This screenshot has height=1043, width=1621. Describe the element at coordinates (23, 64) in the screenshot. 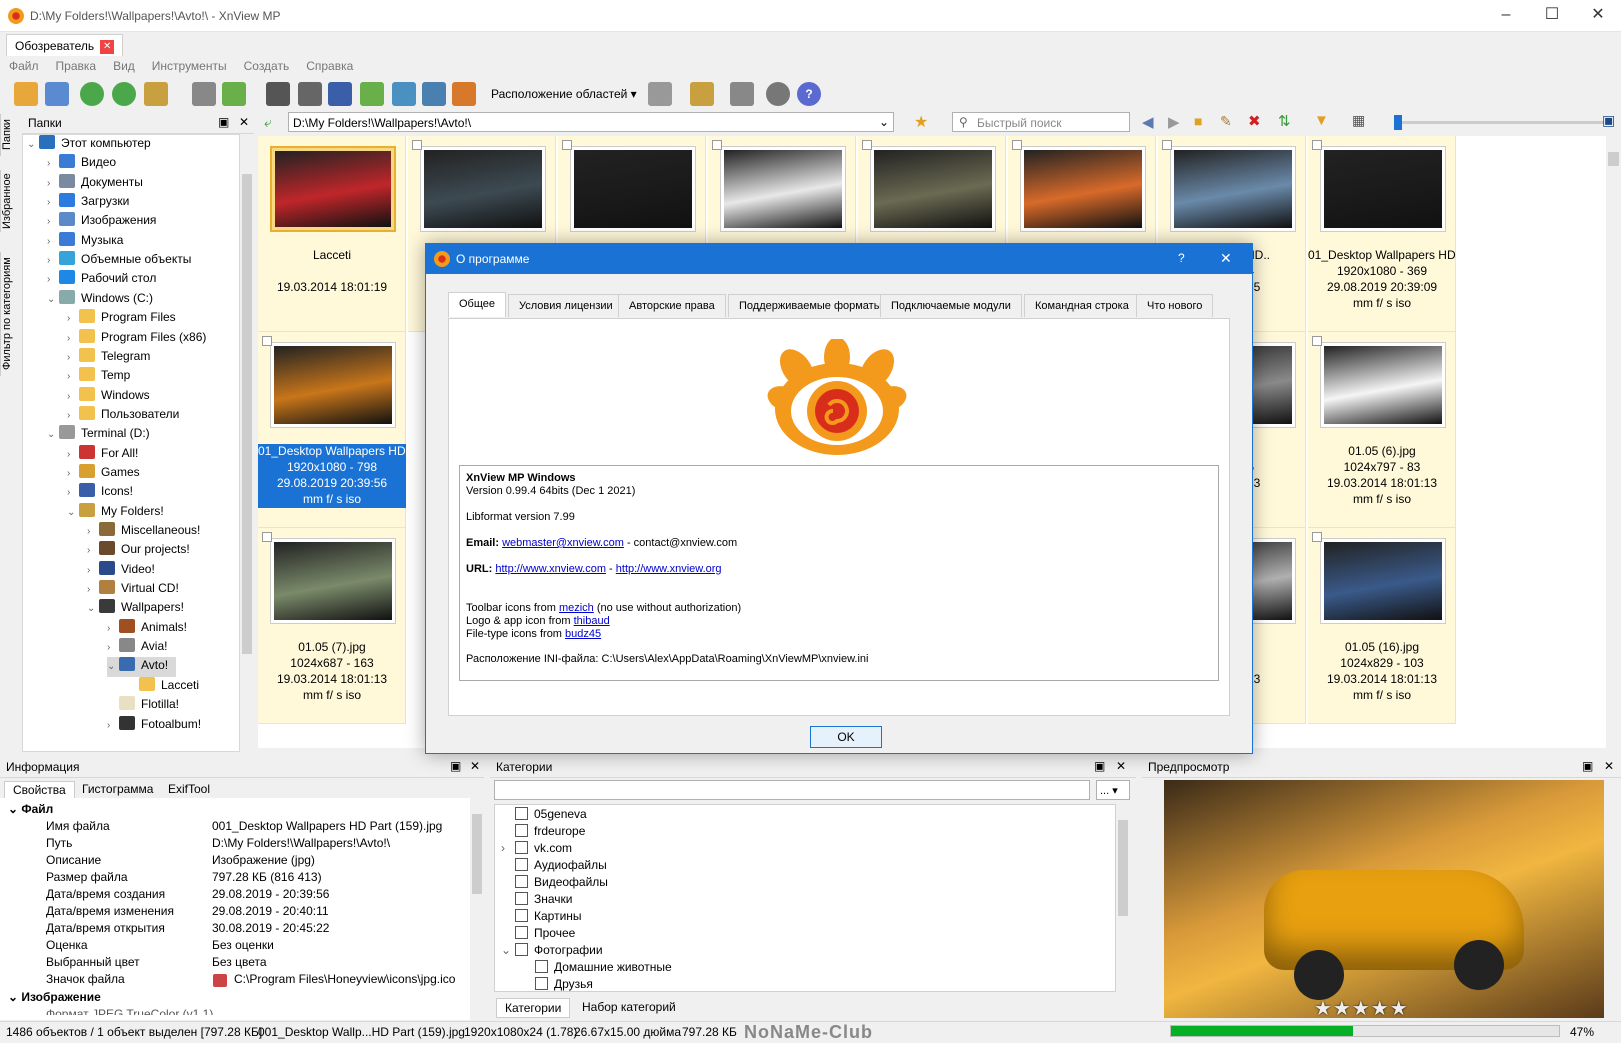

I see `menu-item: Файл` at that location.